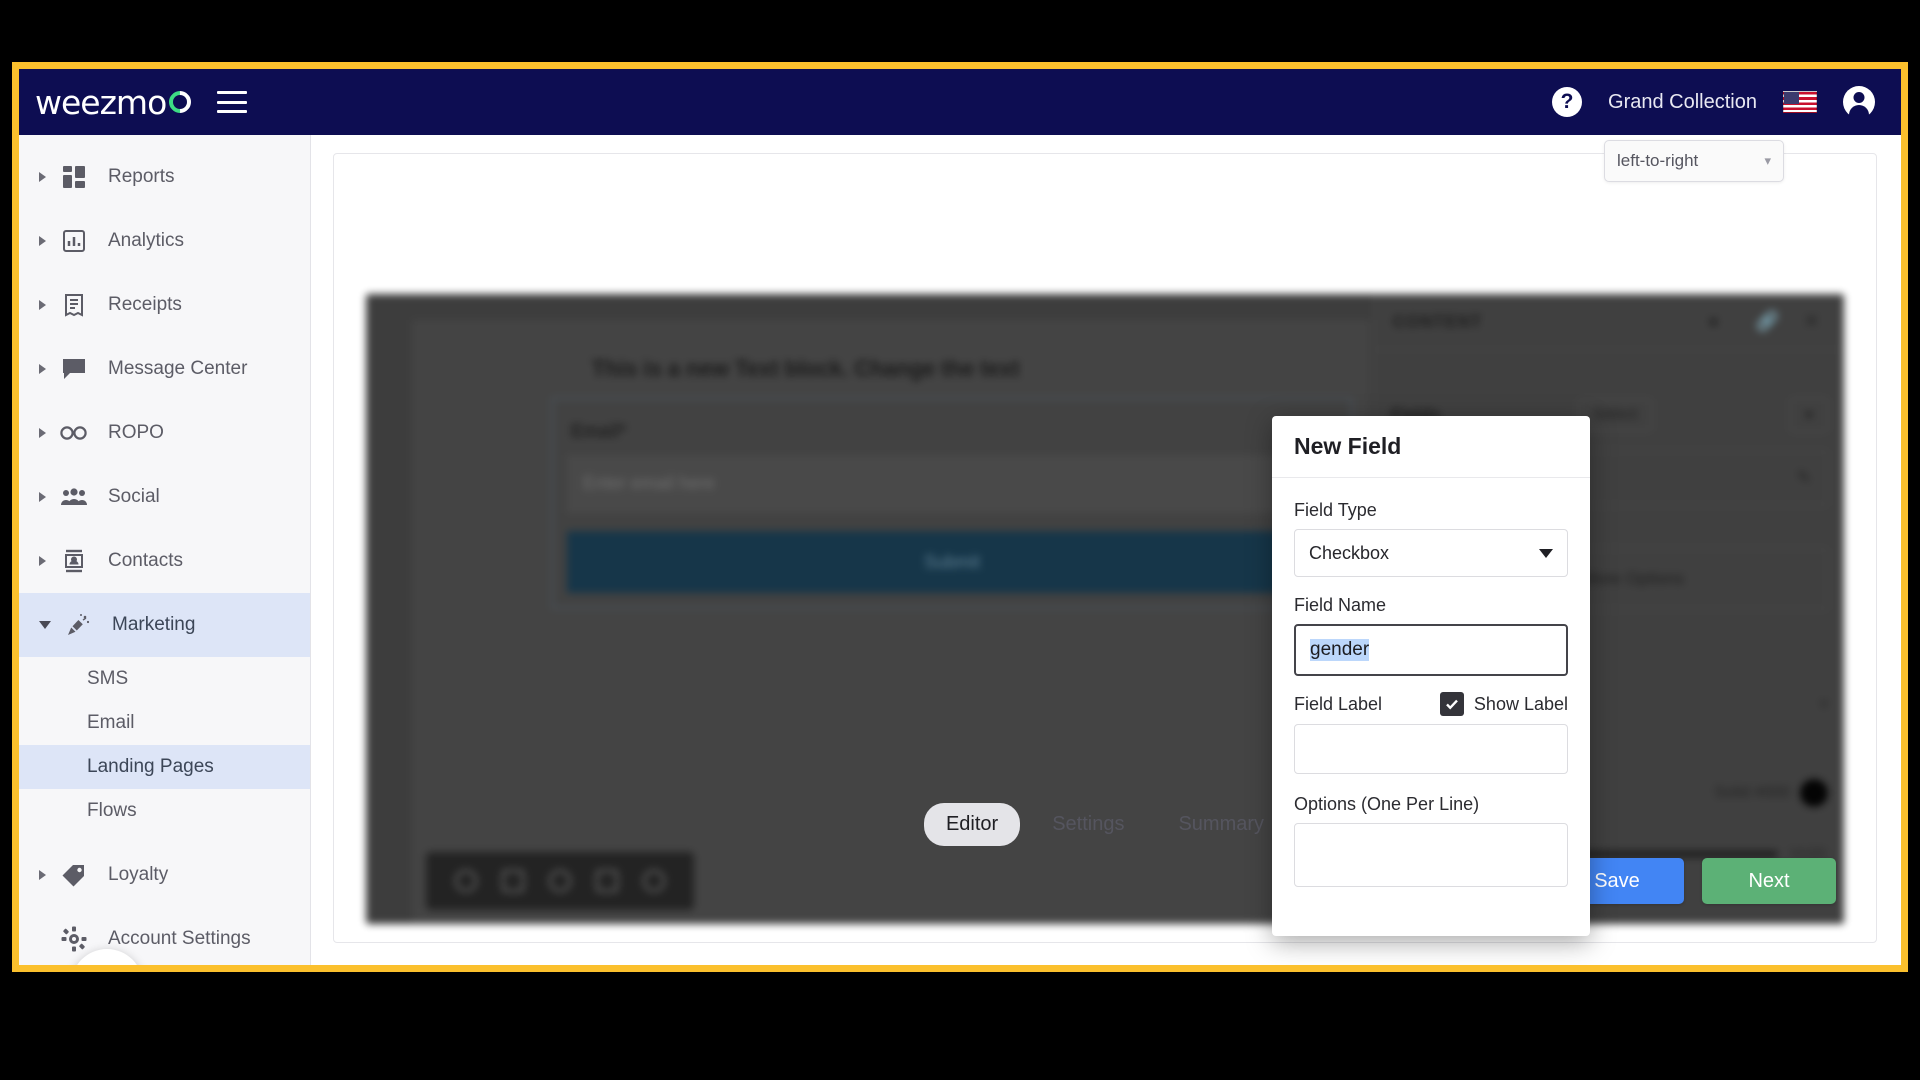 The width and height of the screenshot is (1920, 1080). Describe the element at coordinates (952, 562) in the screenshot. I see `canvas-submit-button: Submit` at that location.